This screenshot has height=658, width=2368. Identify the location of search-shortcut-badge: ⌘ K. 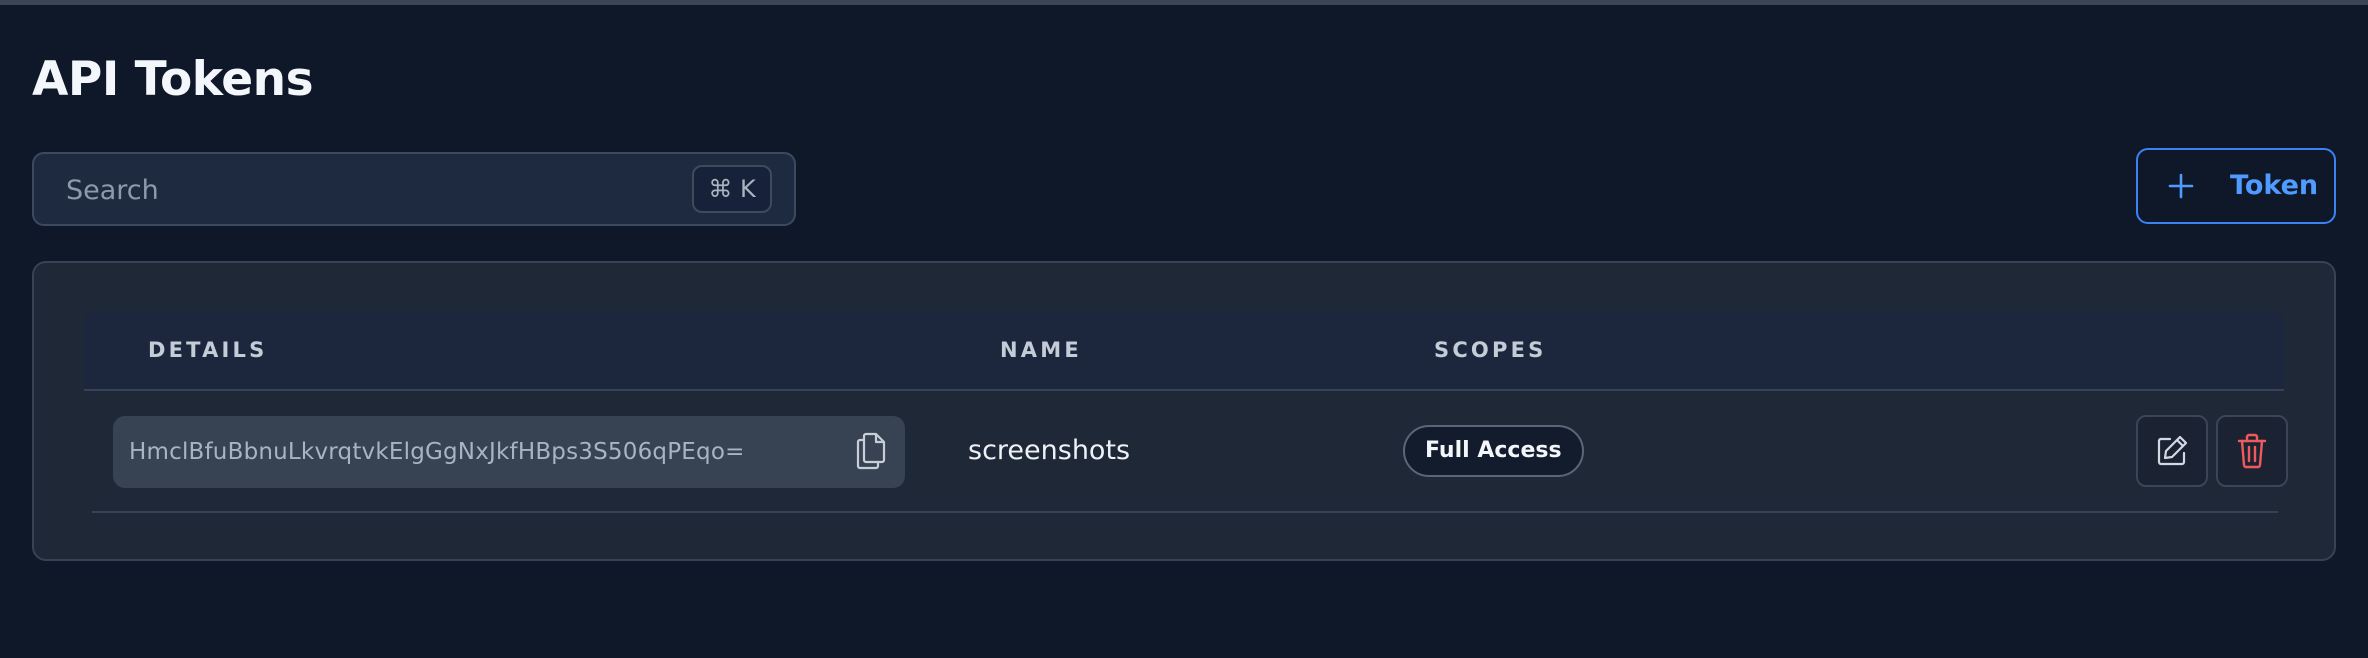
(732, 189).